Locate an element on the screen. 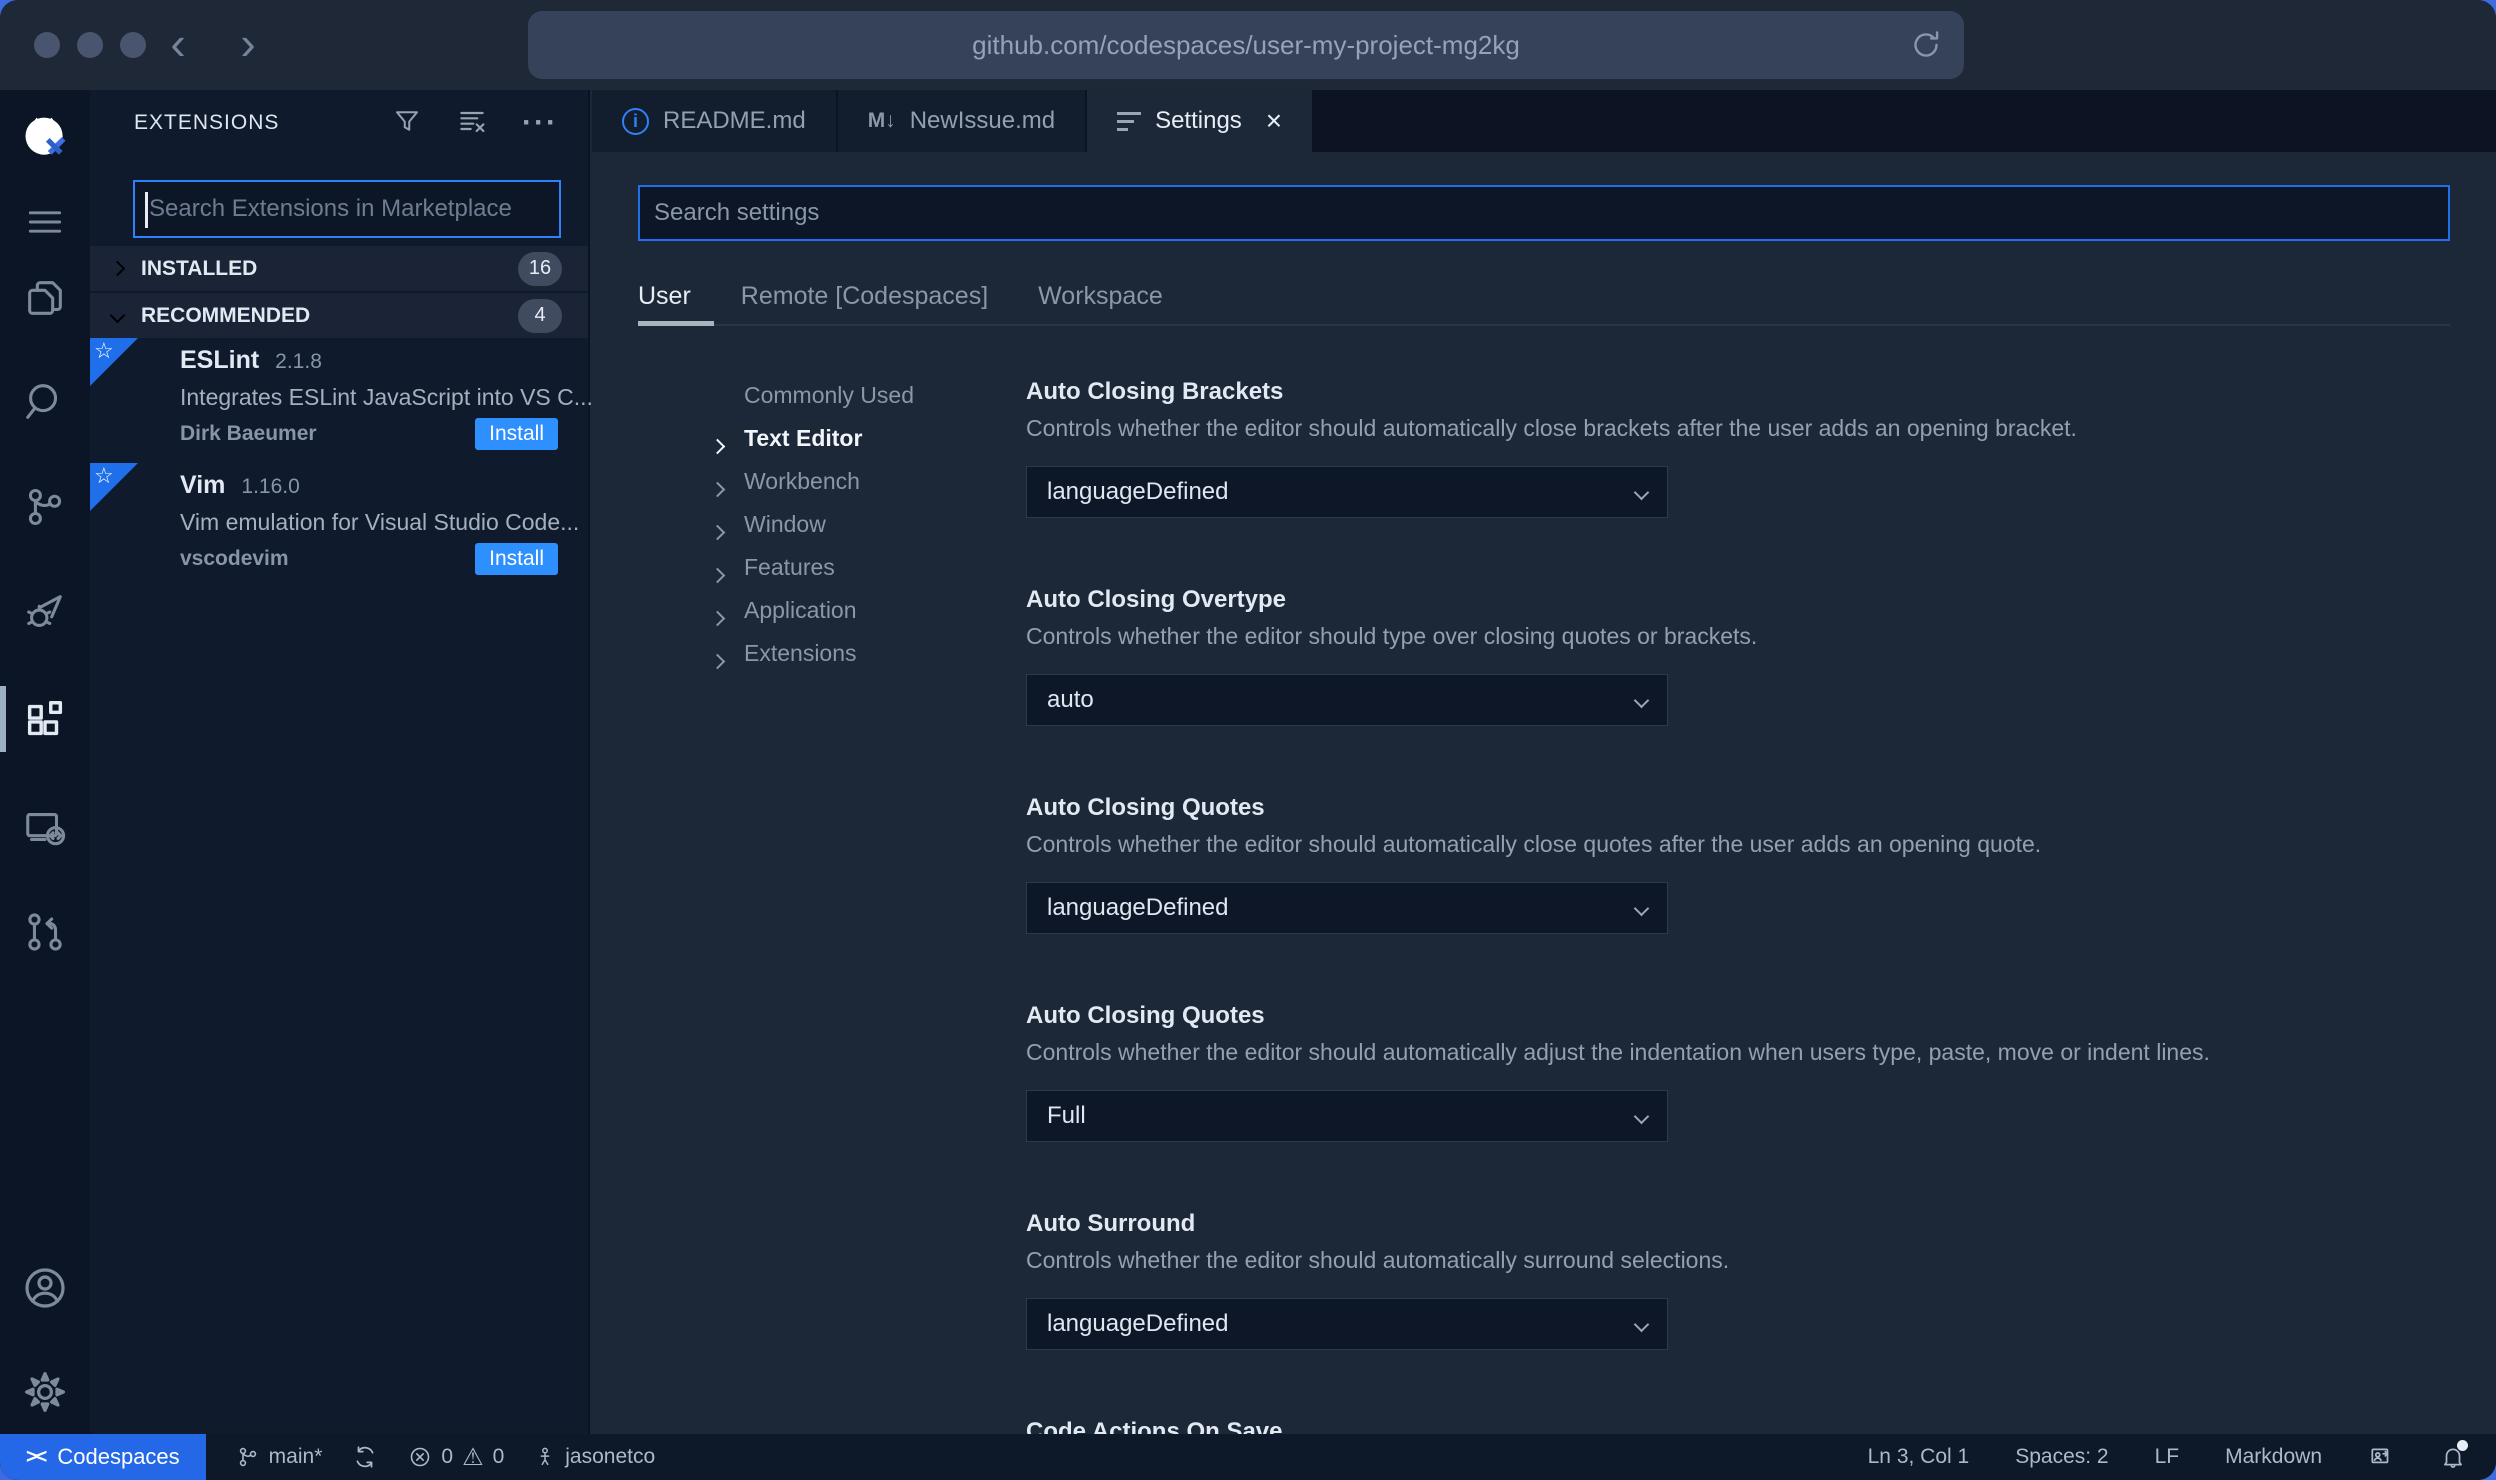  setting-title: Auto Closing Quotes is located at coordinates (1145, 1015).